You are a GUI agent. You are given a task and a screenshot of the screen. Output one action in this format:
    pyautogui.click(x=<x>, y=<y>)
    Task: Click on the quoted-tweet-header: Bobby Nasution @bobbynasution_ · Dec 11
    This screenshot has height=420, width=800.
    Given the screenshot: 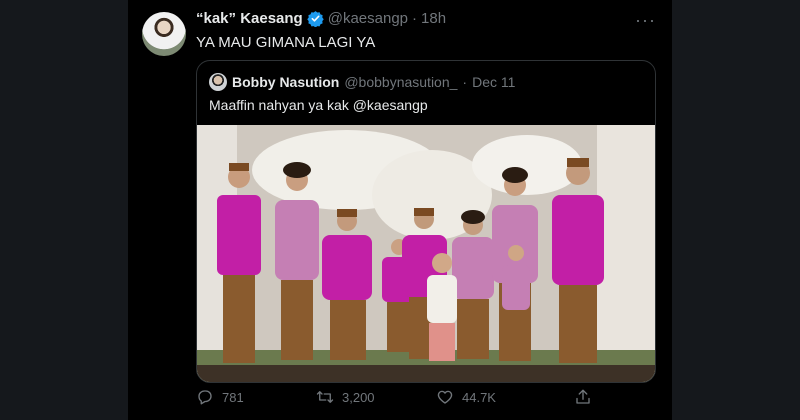 What is the action you would take?
    pyautogui.click(x=362, y=82)
    